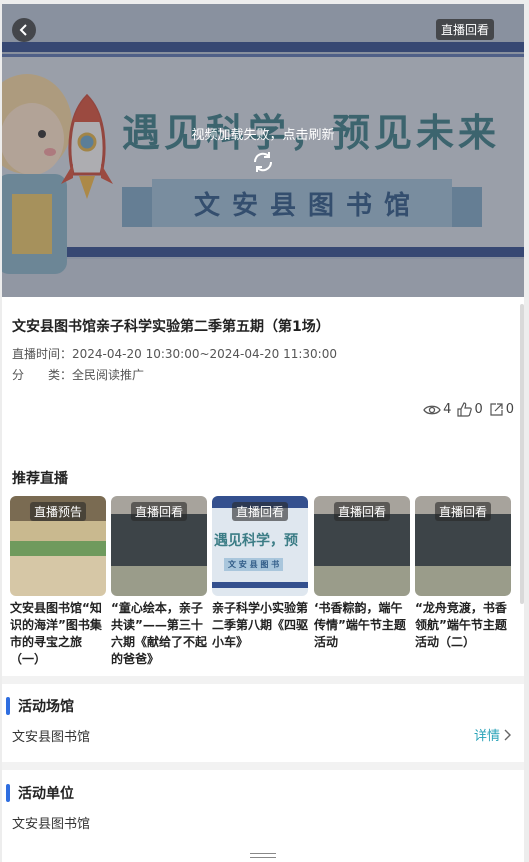 This screenshot has height=862, width=529. I want to click on venue-heading-label: 活动场馆, so click(46, 707).